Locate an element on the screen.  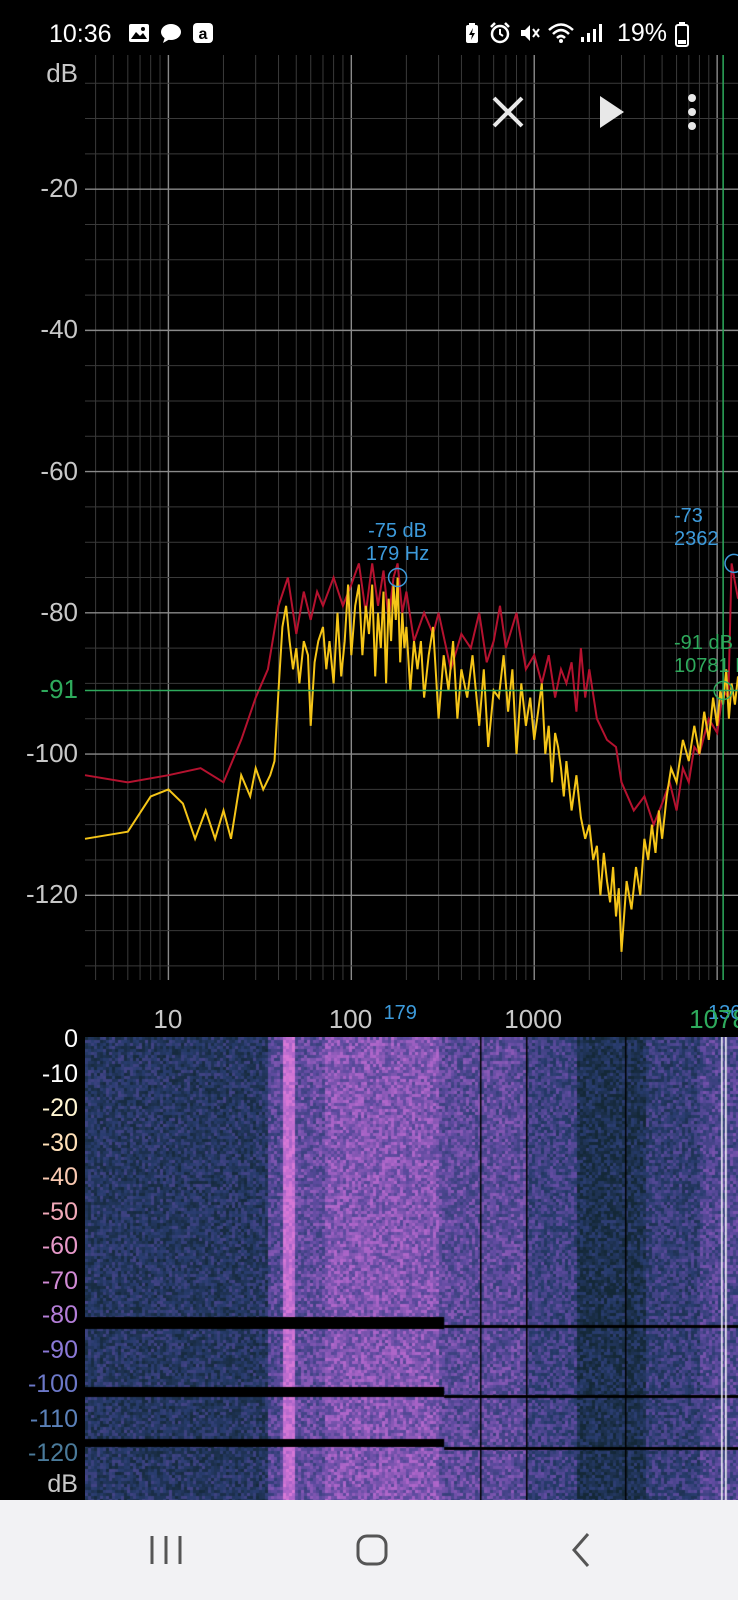
peak-marker-label: -73 2362 is located at coordinates (706, 528).